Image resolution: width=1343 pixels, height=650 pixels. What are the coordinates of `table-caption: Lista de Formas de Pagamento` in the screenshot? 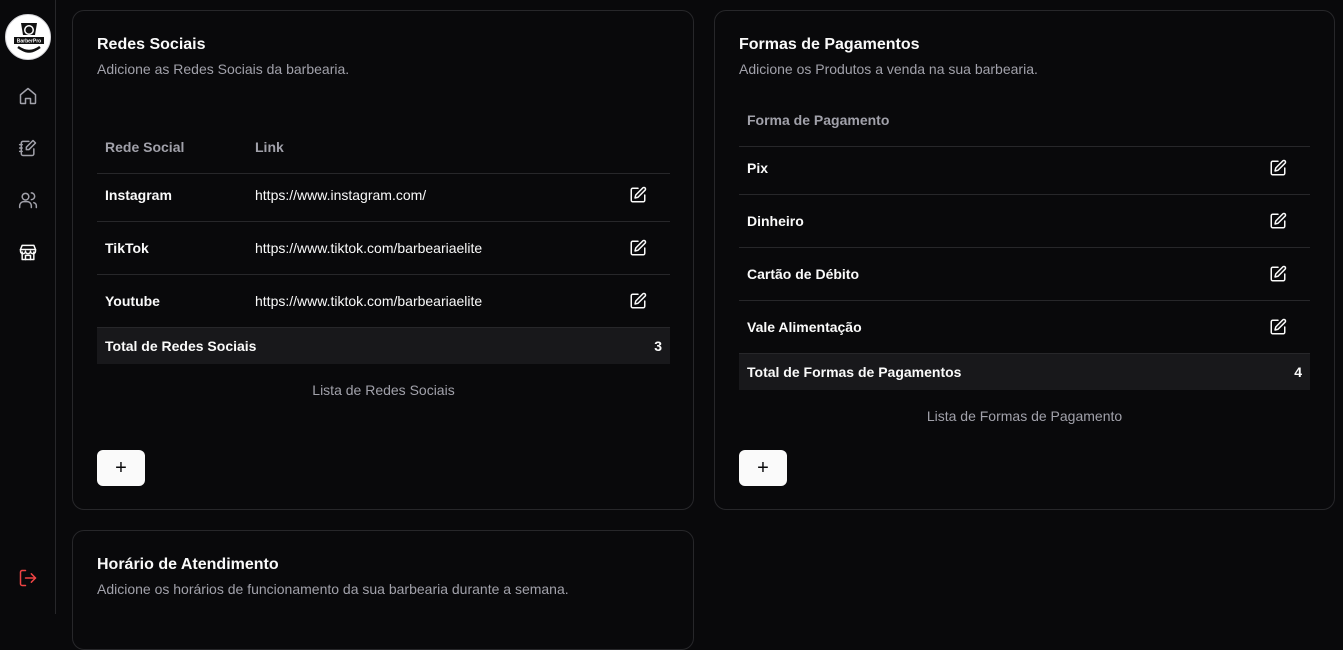 It's located at (1024, 416).